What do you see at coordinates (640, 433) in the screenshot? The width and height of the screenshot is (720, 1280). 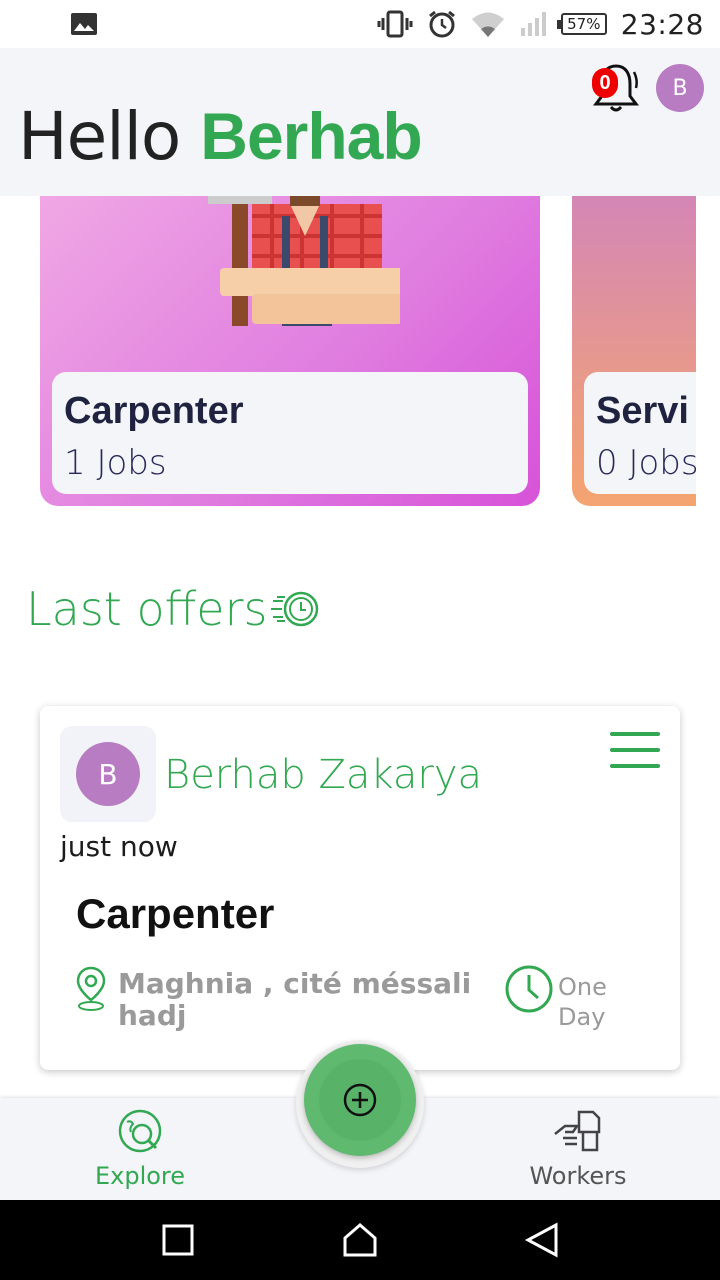 I see `category-label: Servi 0 Jobs` at bounding box center [640, 433].